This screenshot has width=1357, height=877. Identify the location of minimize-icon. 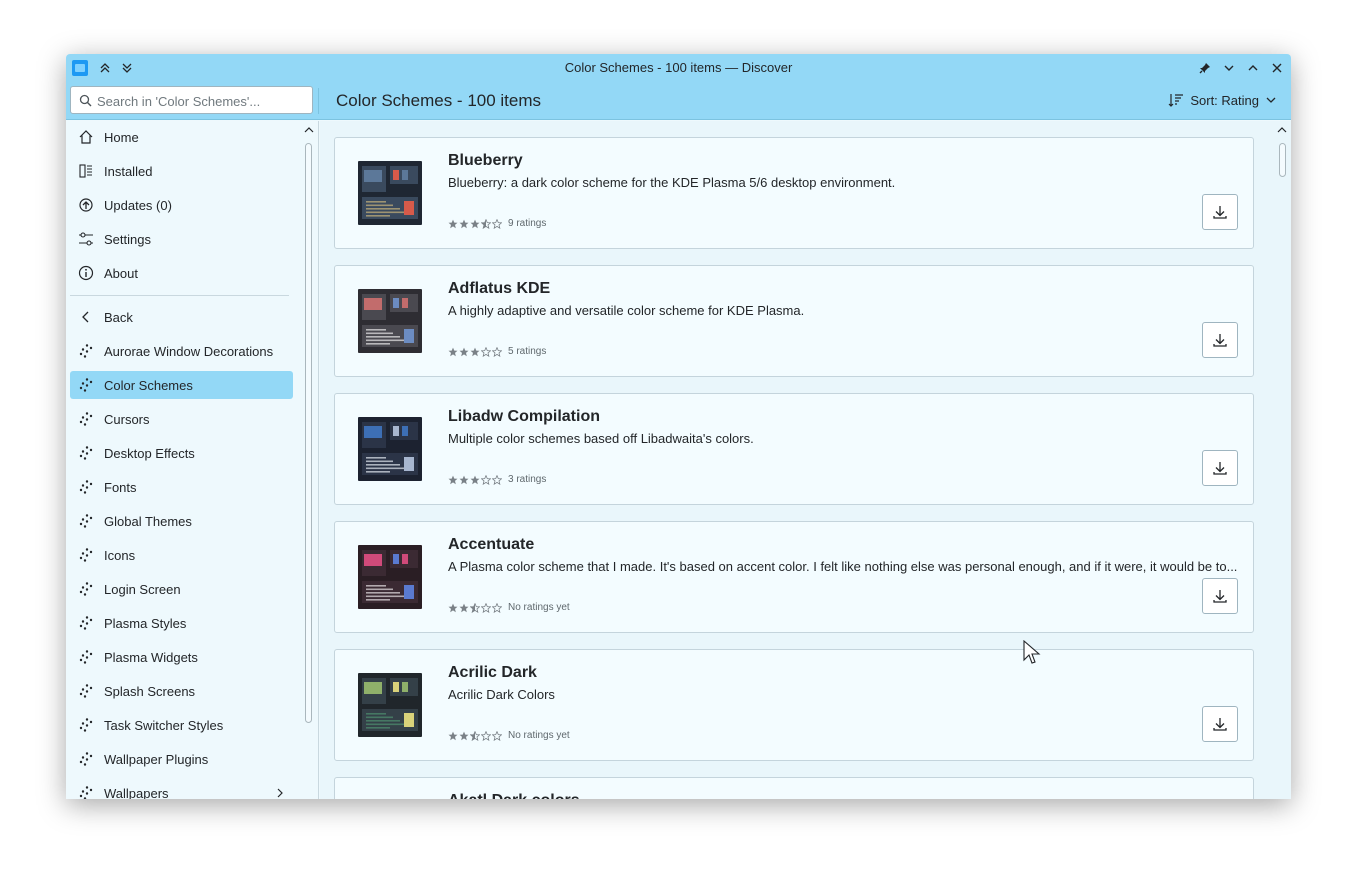
(1229, 68).